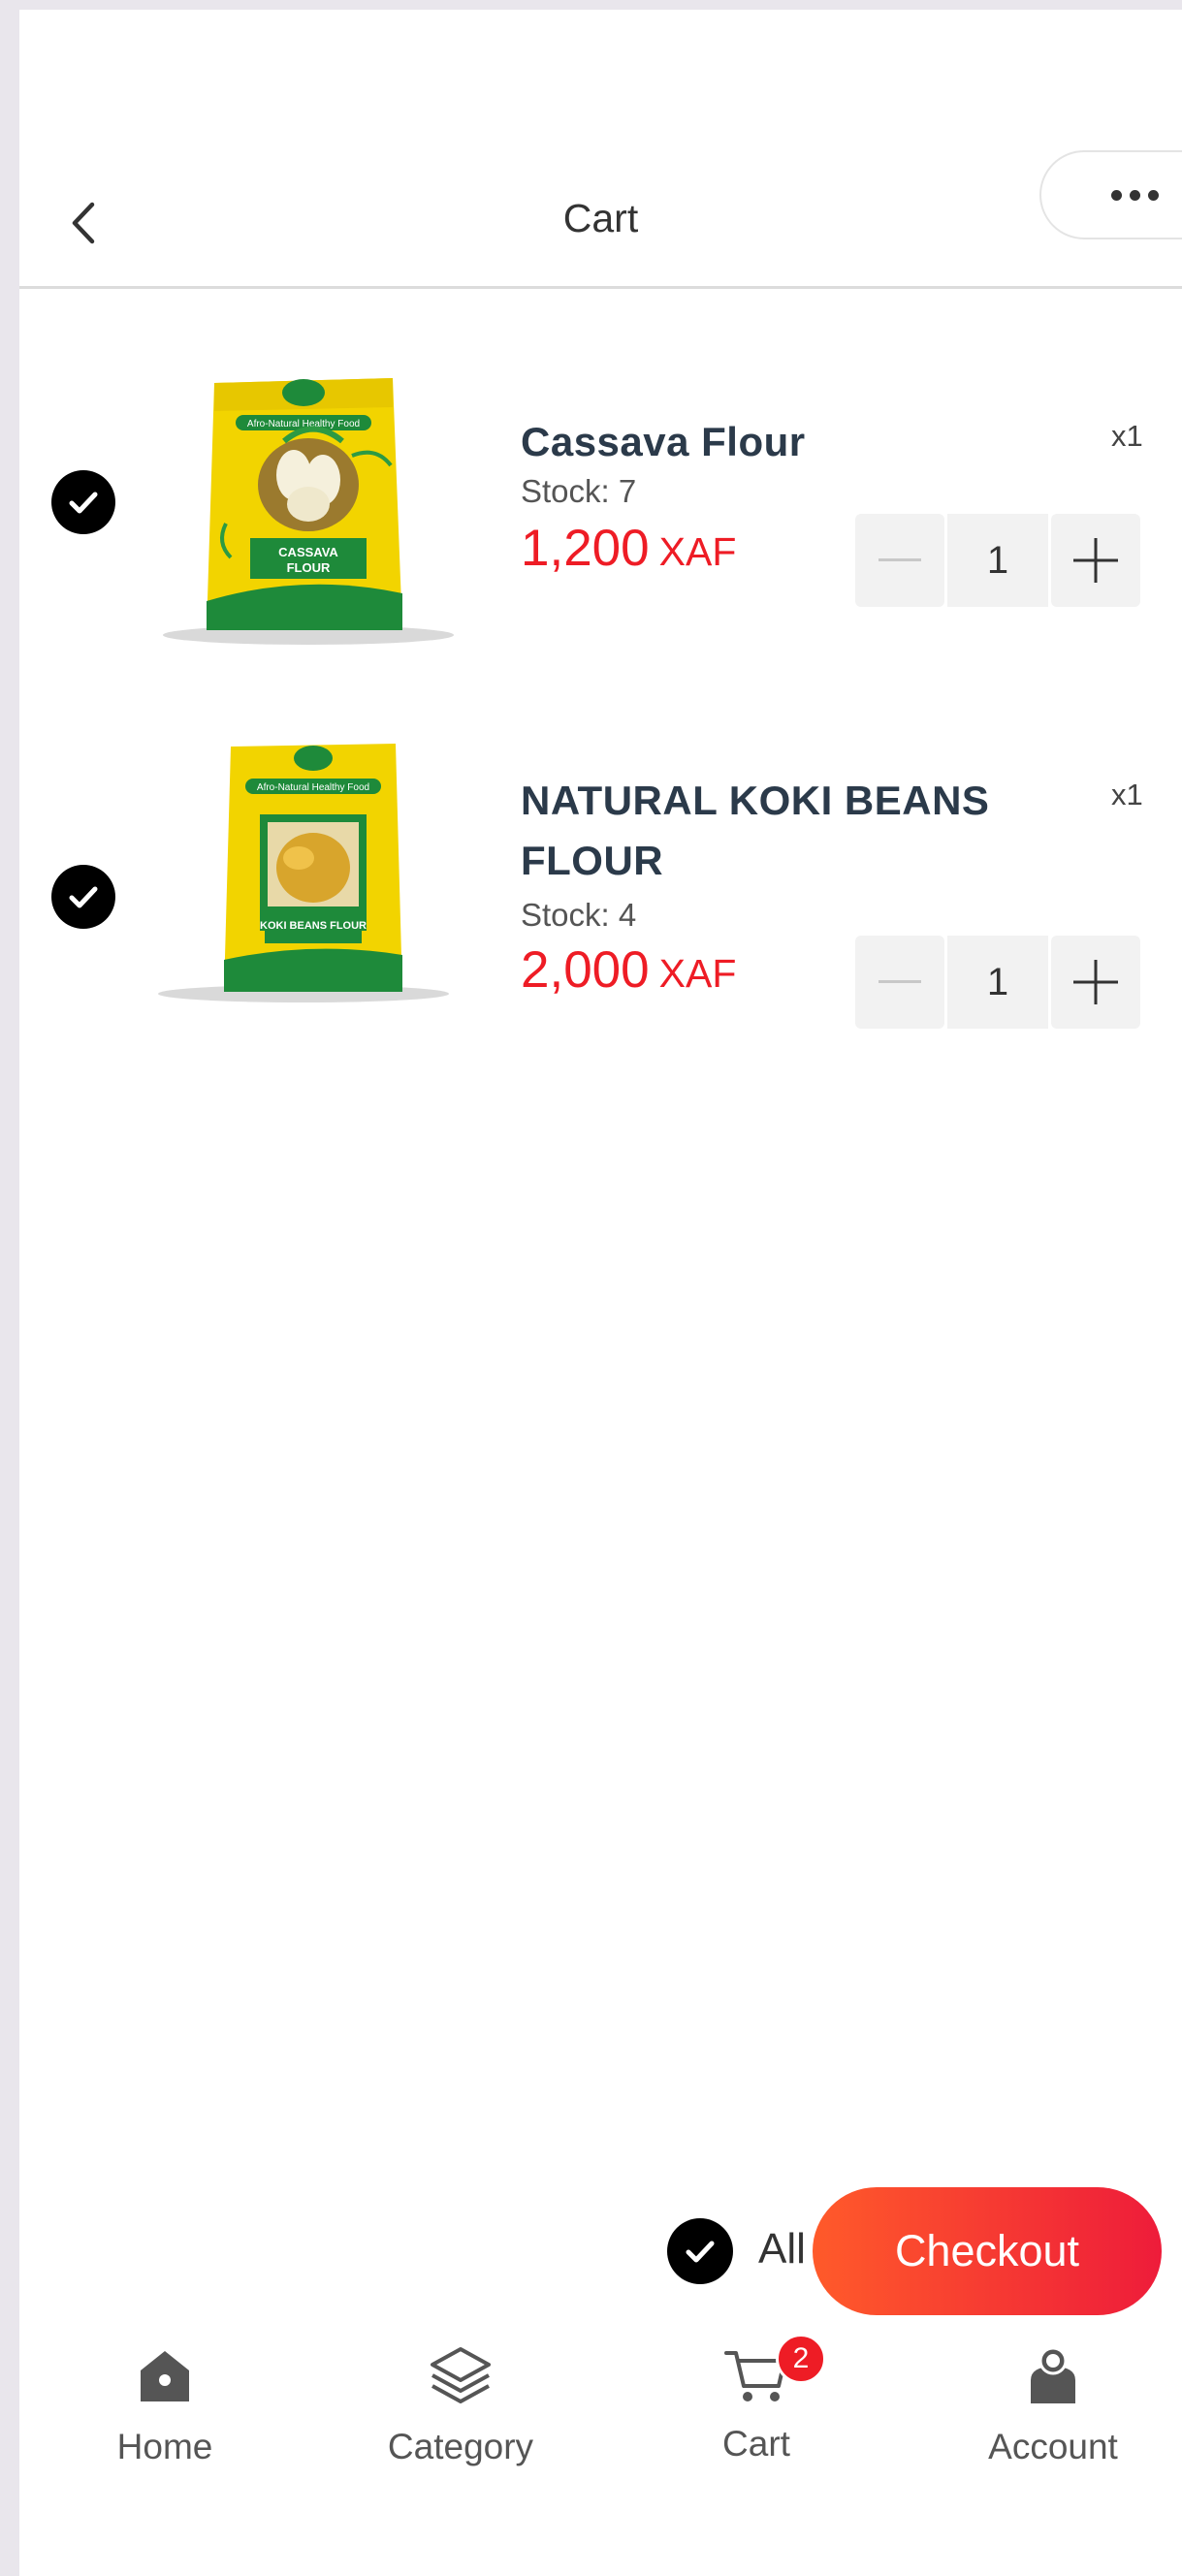  I want to click on svg-text: FLOUR, so click(309, 567).